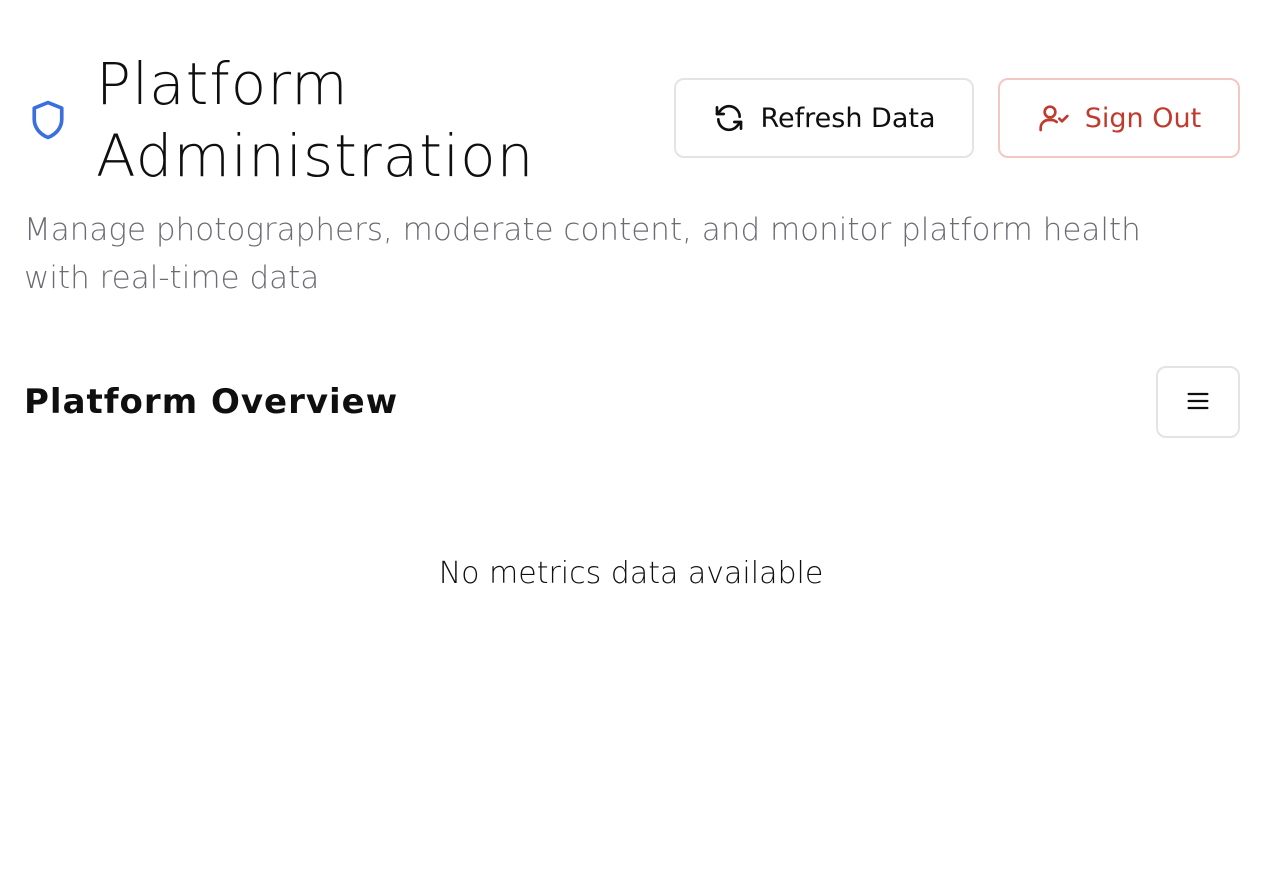  I want to click on menu-icon, so click(1198, 402).